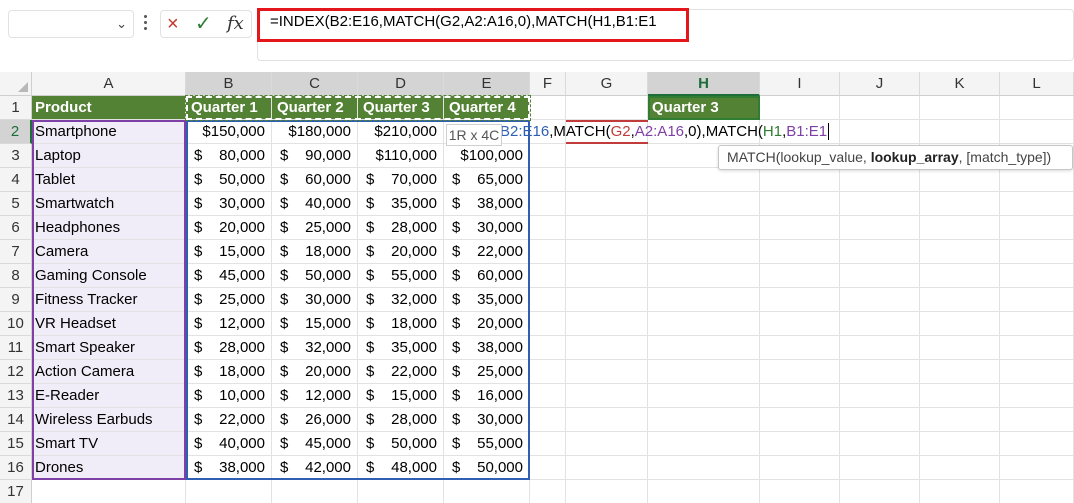 The width and height of the screenshot is (1074, 503). I want to click on column-header-b: B, so click(229, 84).